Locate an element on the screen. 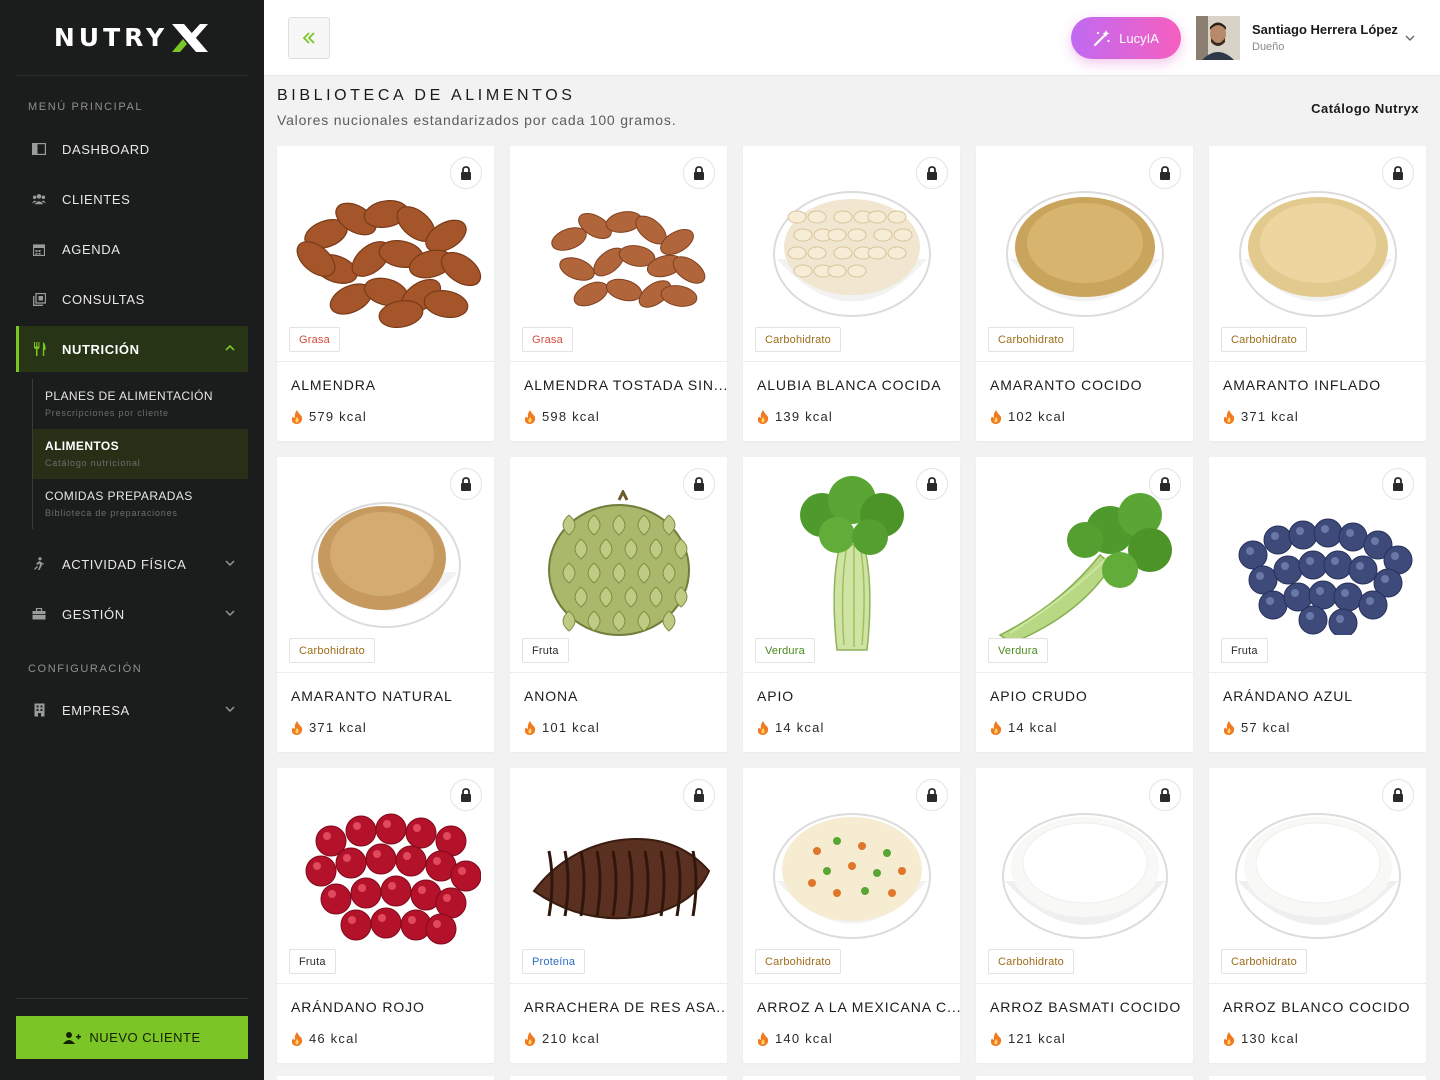 The height and width of the screenshot is (1080, 1440). dashboard-icon is located at coordinates (39, 149).